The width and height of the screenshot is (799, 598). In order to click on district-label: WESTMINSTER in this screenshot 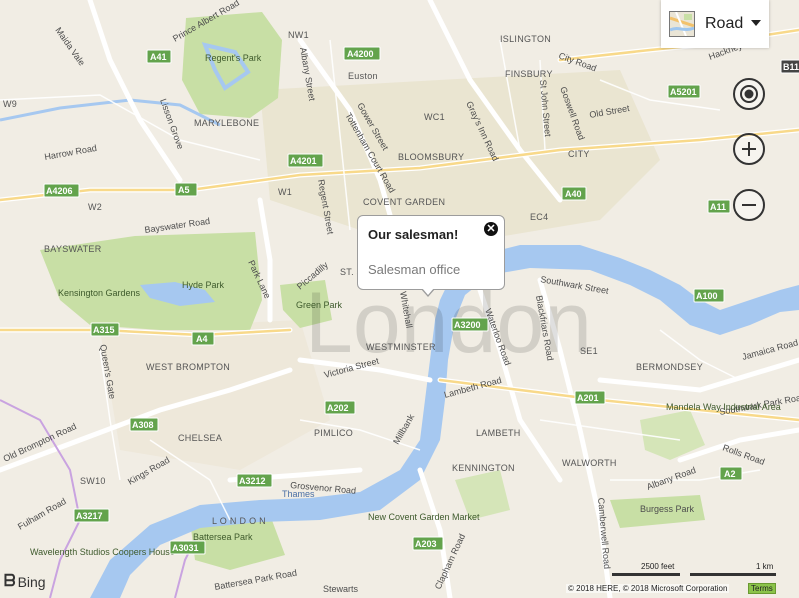, I will do `click(401, 347)`.